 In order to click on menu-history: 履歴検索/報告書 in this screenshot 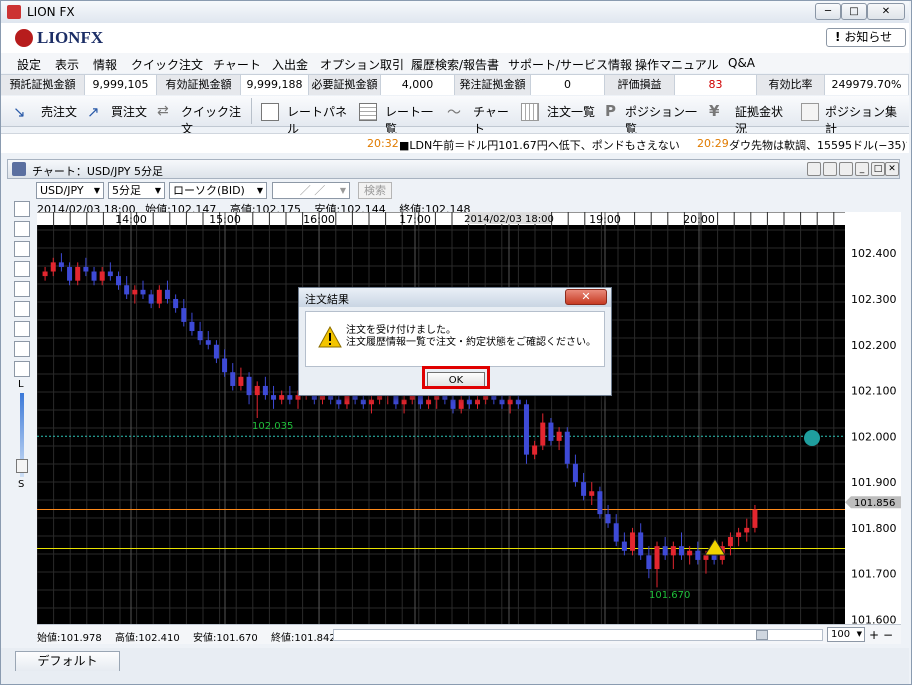, I will do `click(455, 64)`.